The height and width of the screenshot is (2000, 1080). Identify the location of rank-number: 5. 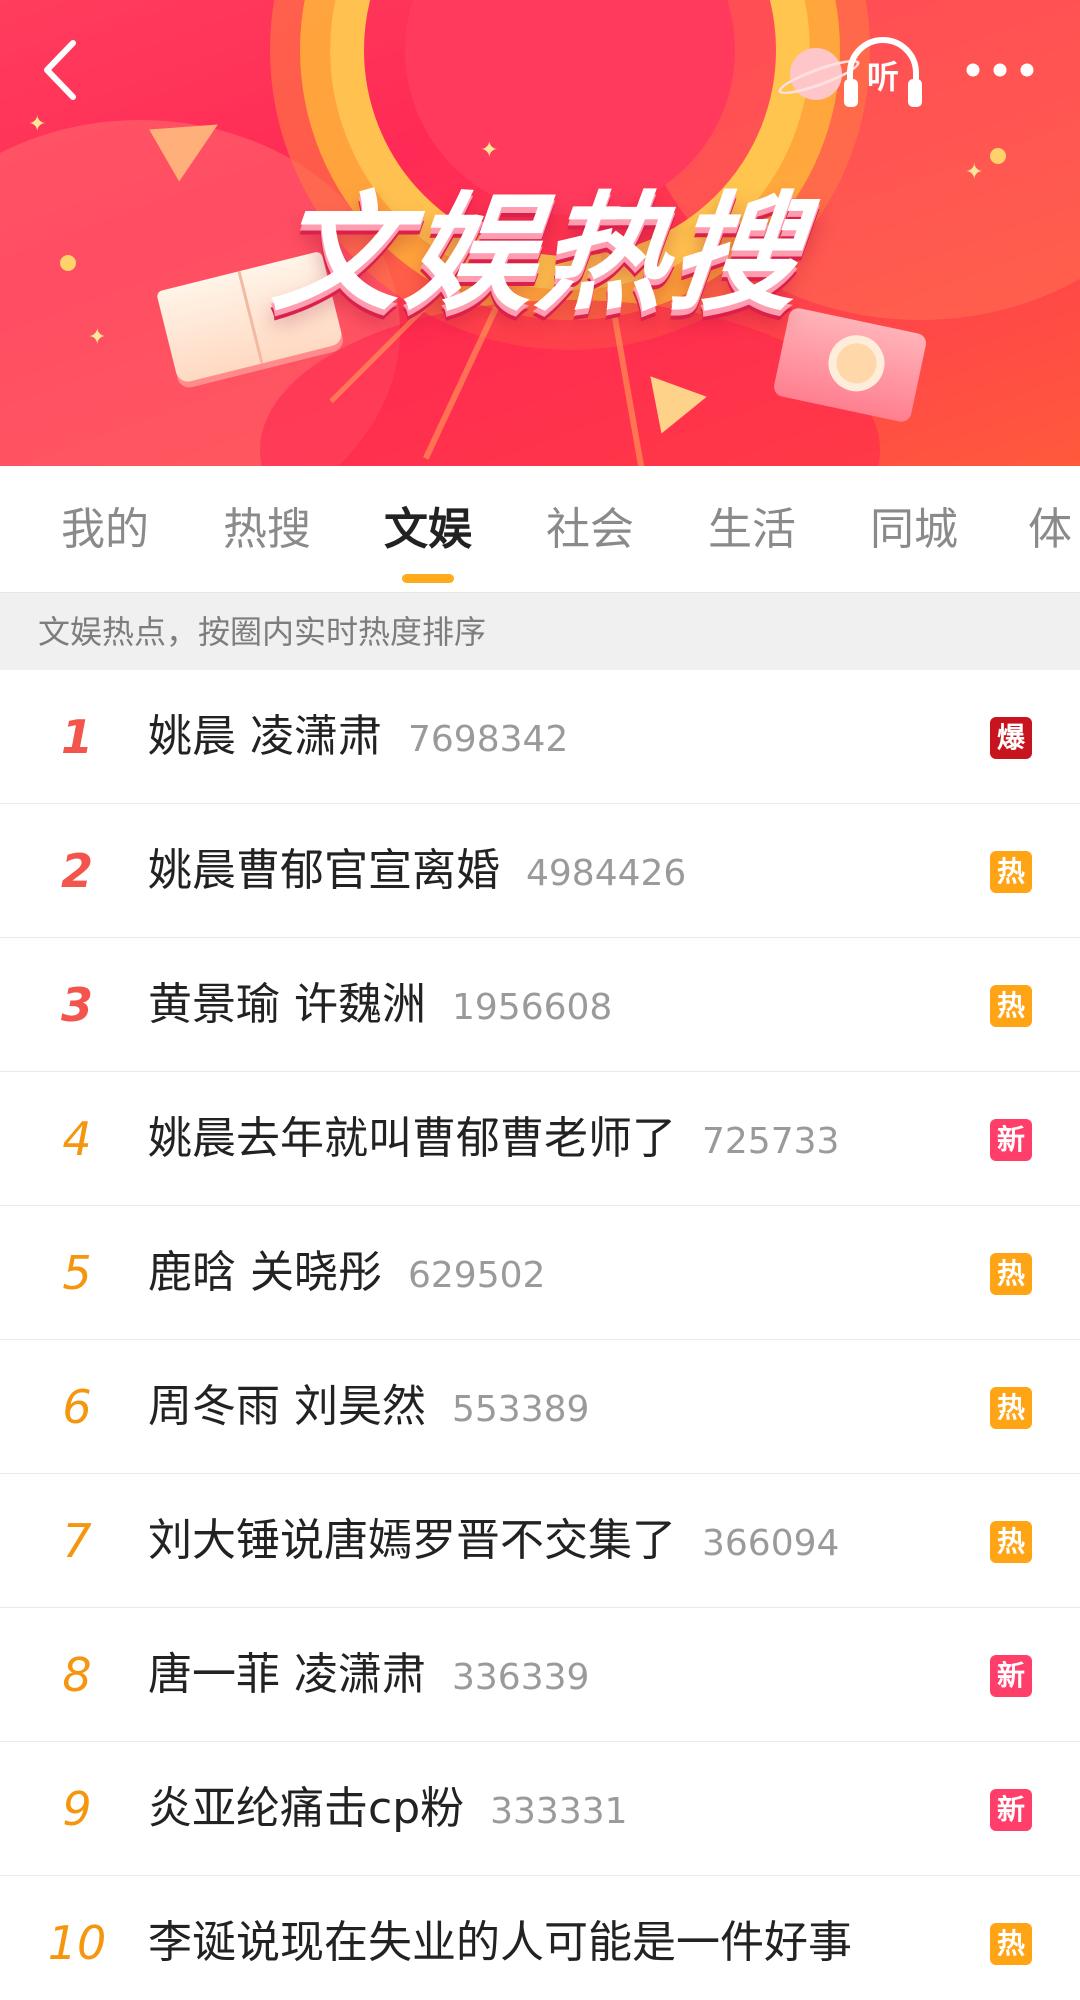
(77, 1273).